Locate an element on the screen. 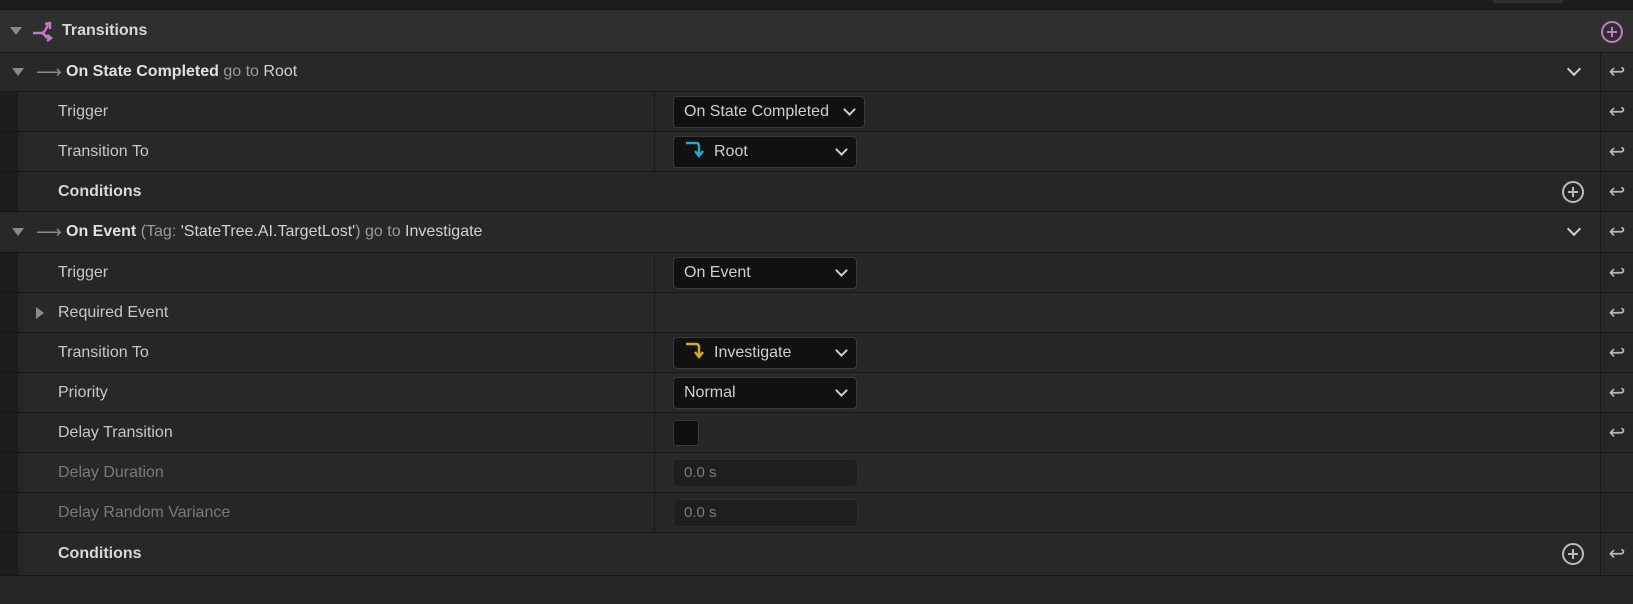 This screenshot has height=604, width=1633. tag-value: 'StateTree.AI.TargetLost' is located at coordinates (268, 231).